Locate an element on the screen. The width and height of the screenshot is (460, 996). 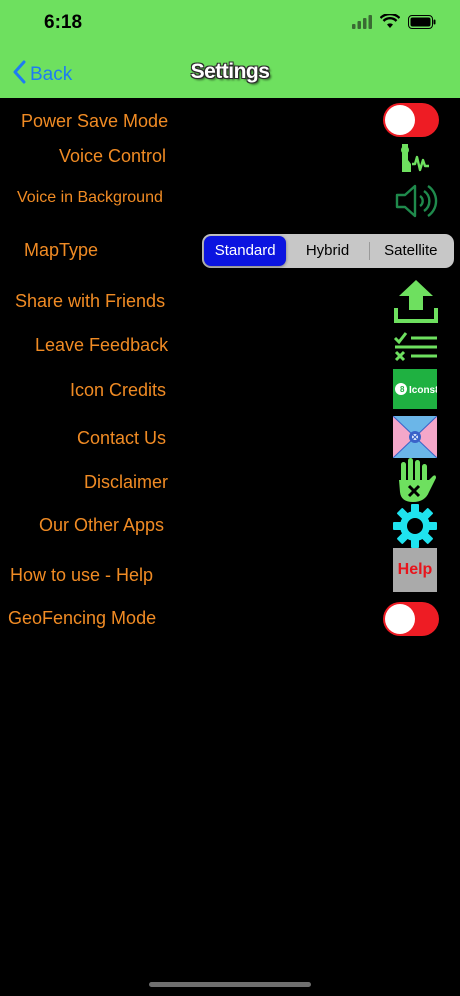
share-label: Share with Friends is located at coordinates (90, 301).